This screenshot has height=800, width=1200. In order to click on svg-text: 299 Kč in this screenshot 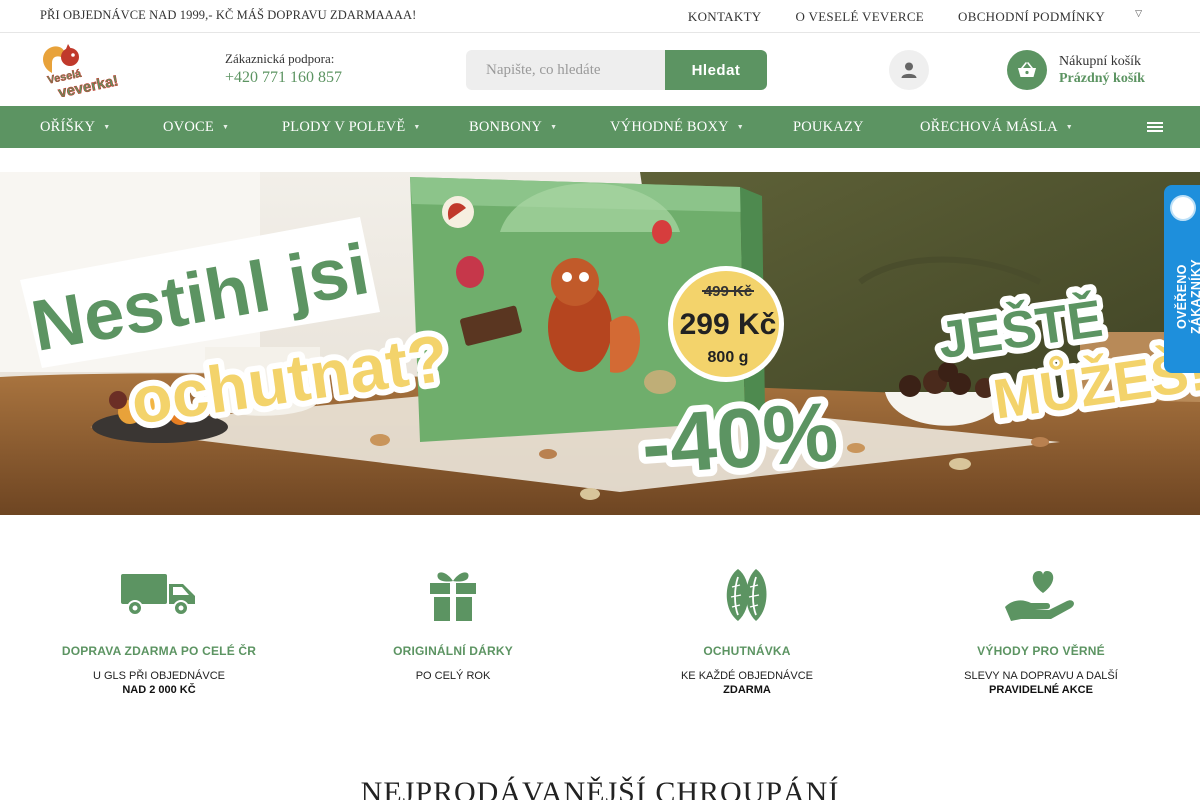, I will do `click(728, 324)`.